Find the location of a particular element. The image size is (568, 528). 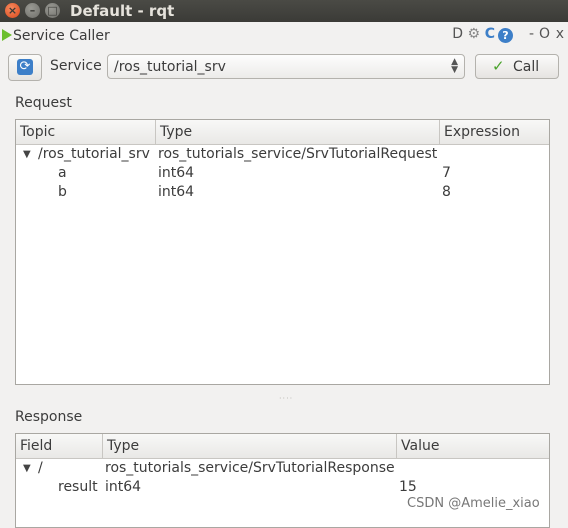

window-minimize-button: – is located at coordinates (32, 10).